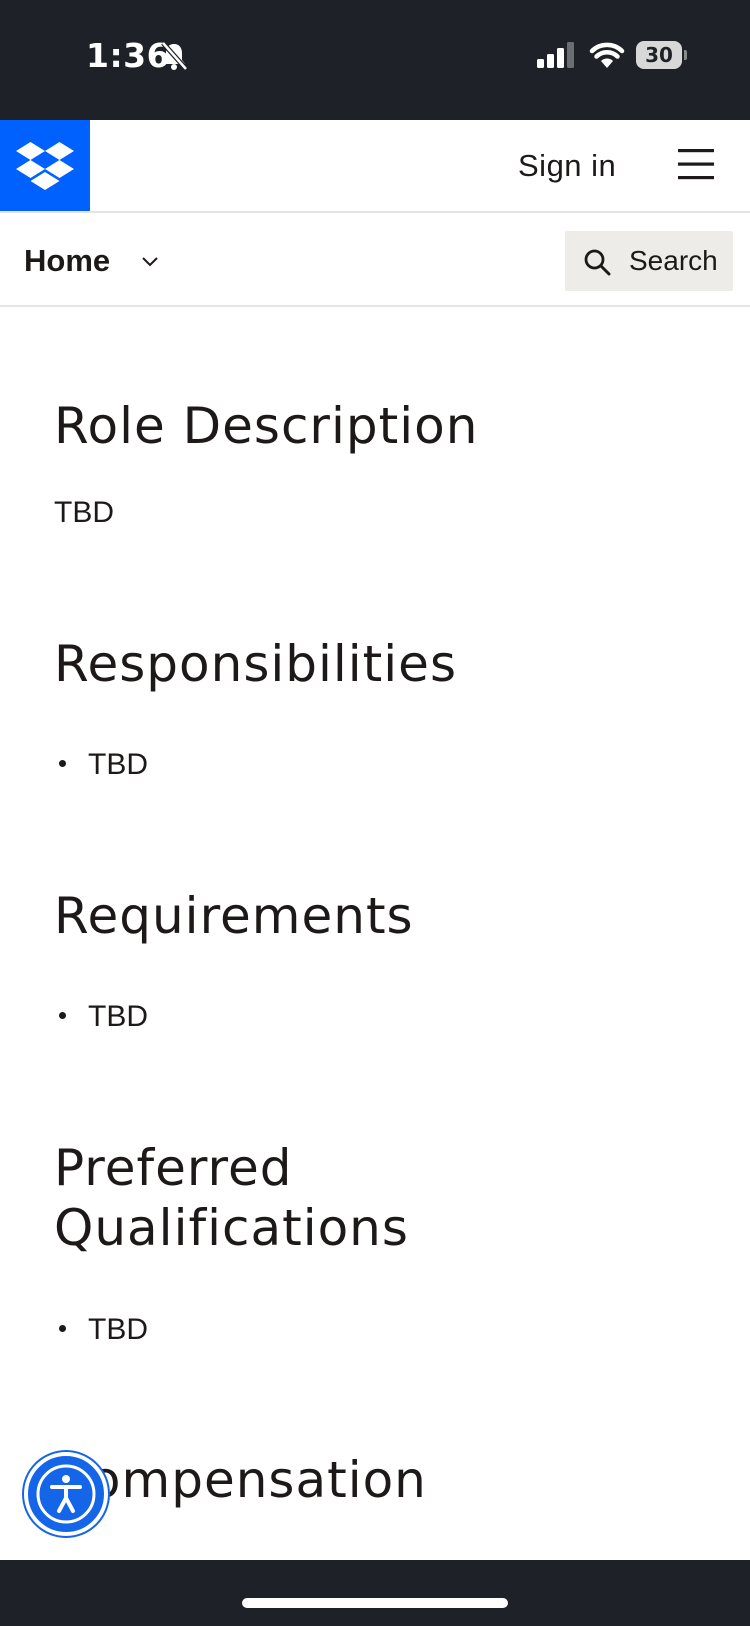  I want to click on battery-cap, so click(685, 55).